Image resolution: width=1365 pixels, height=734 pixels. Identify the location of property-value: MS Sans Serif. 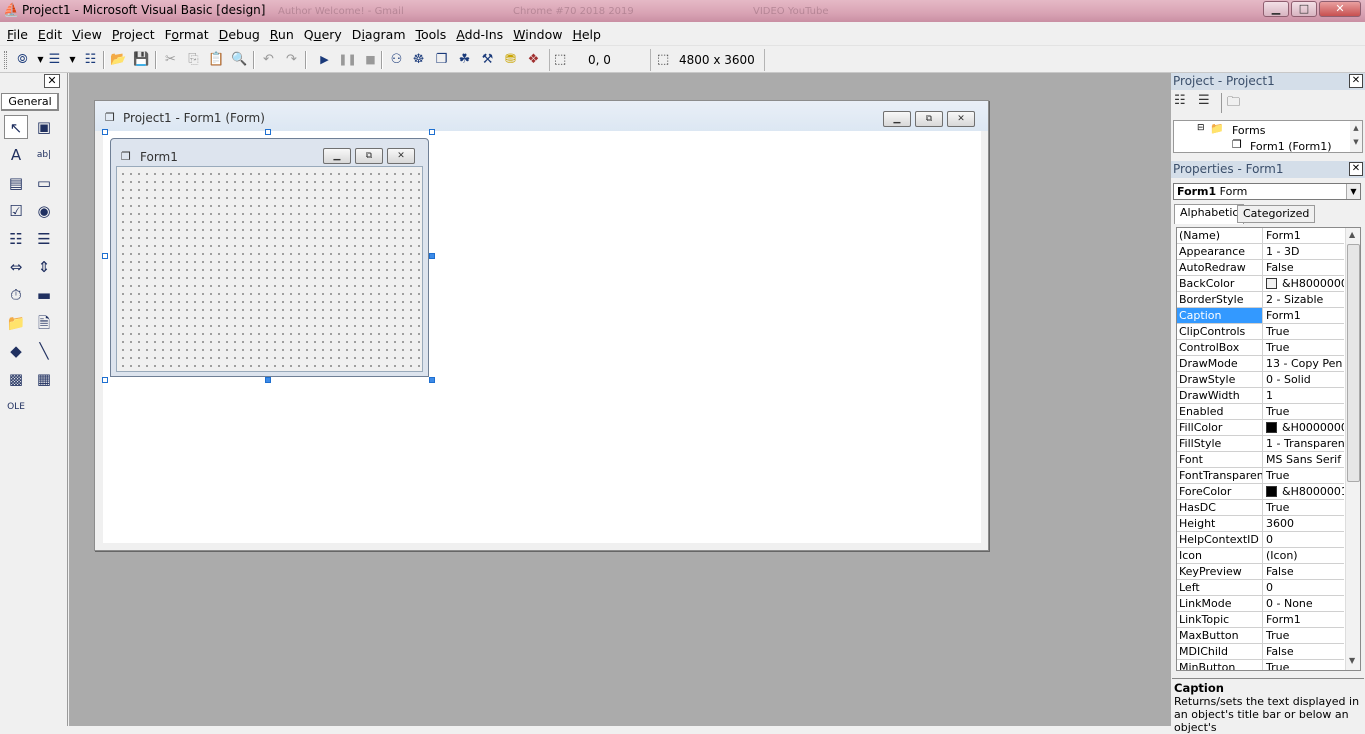
(1304, 459).